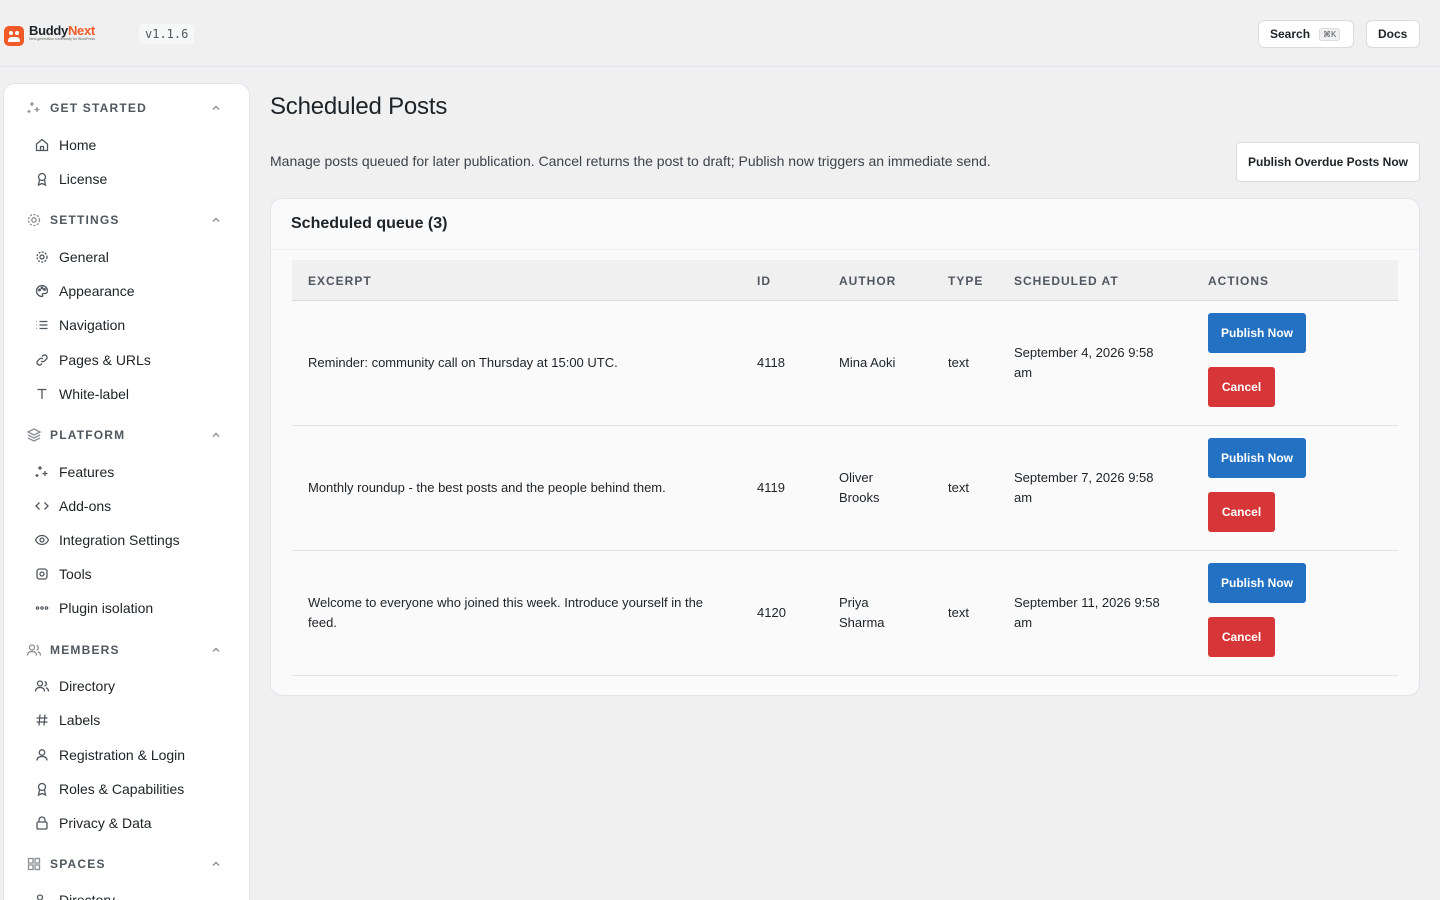 This screenshot has height=900, width=1440. I want to click on code-icon, so click(42, 506).